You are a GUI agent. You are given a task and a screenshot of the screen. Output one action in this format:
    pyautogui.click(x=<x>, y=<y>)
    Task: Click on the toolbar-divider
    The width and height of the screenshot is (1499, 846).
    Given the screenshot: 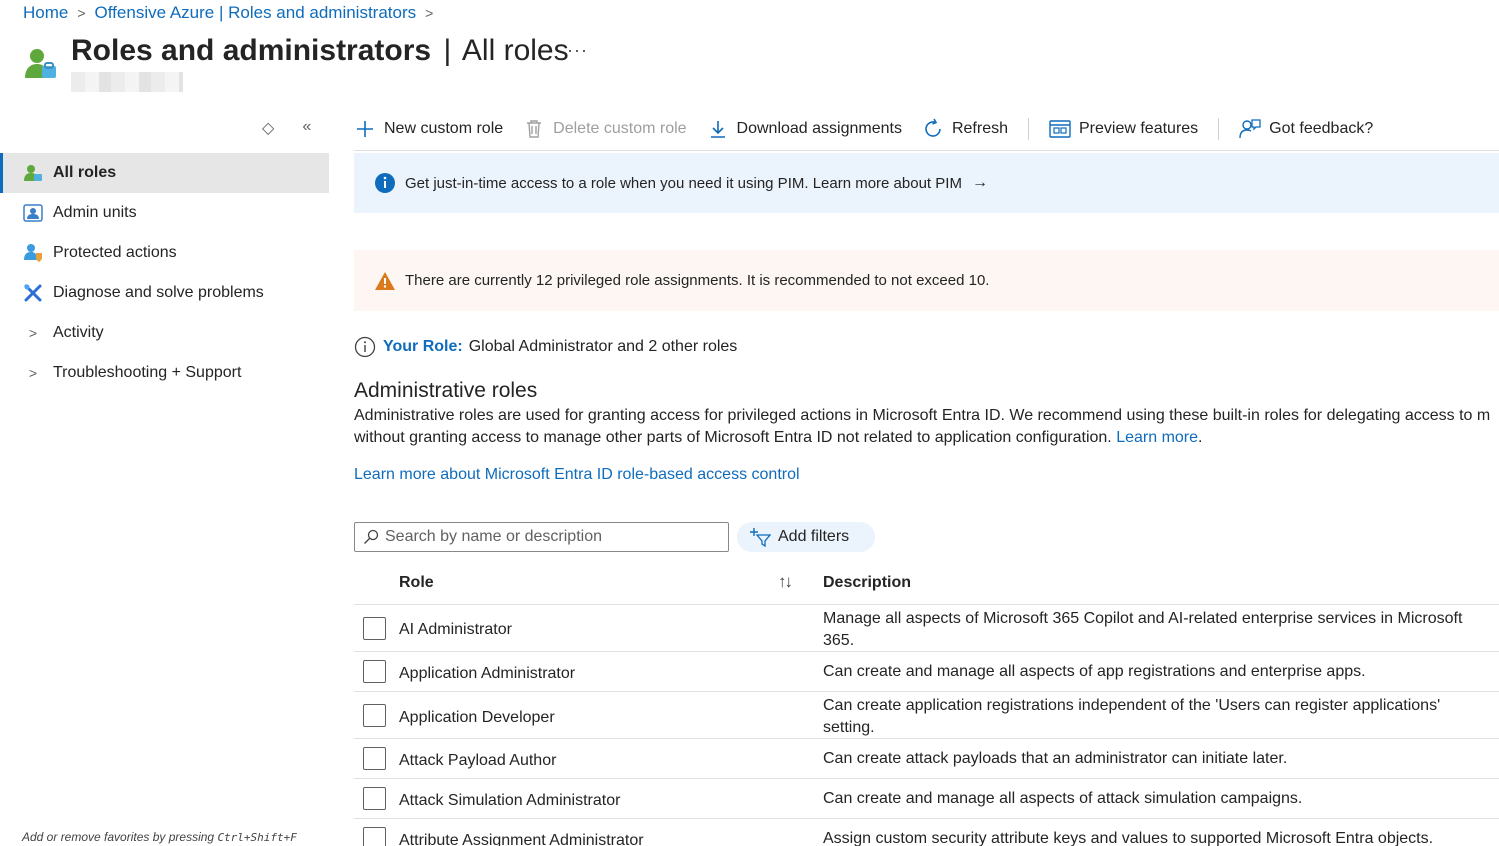 What is the action you would take?
    pyautogui.click(x=1028, y=129)
    